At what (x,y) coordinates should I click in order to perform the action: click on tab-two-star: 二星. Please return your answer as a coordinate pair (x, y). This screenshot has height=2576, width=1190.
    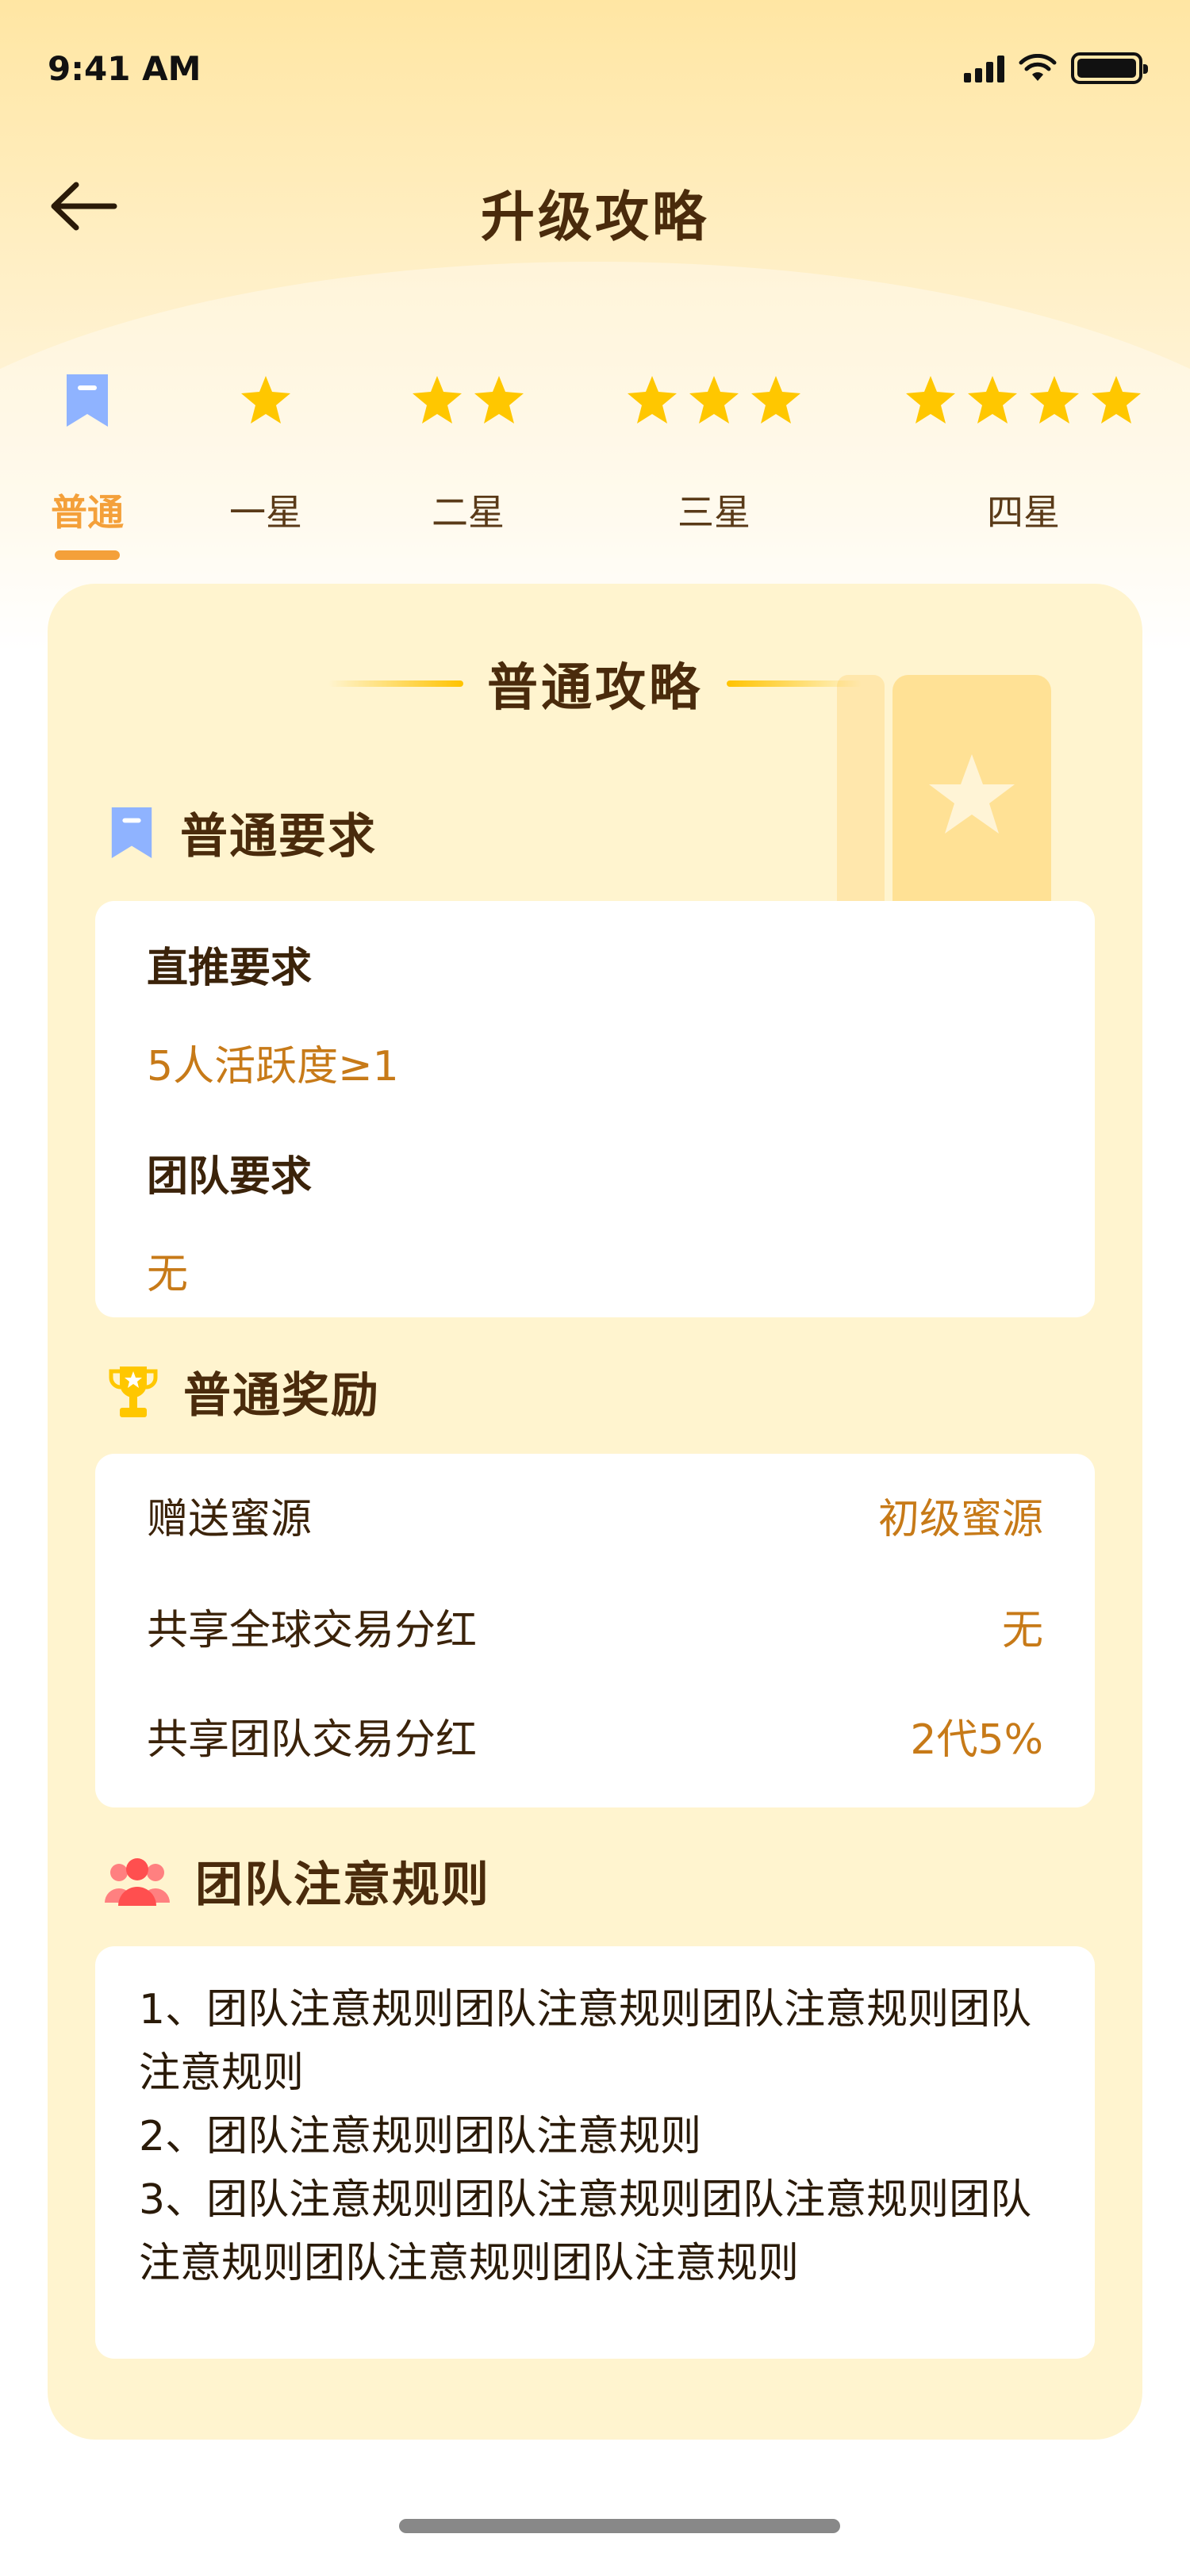
    Looking at the image, I should click on (468, 460).